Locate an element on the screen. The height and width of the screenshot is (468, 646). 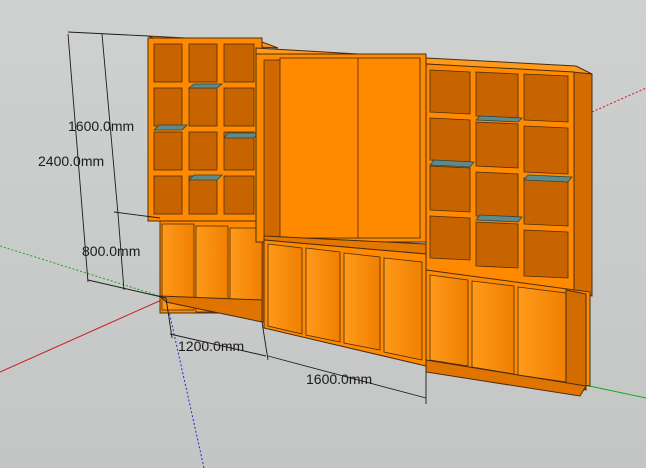
dim-middle-width: 1600.0mm is located at coordinates (339, 379).